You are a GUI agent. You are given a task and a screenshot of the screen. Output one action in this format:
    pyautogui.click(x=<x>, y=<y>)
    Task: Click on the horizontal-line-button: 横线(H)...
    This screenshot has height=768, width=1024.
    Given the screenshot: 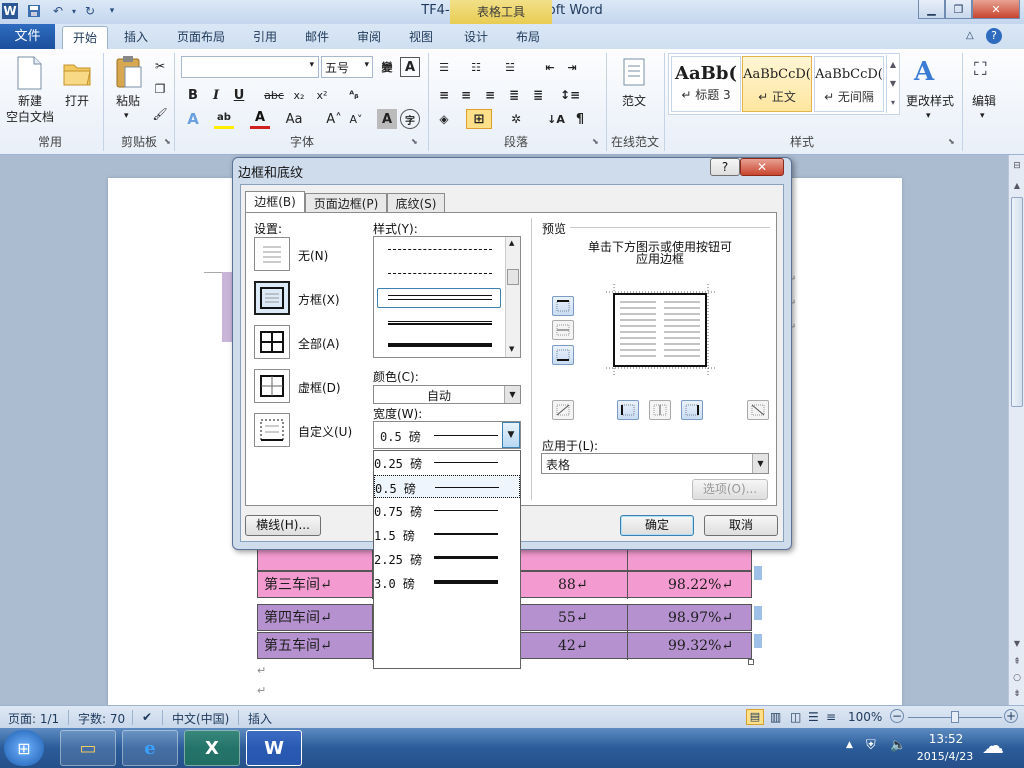 What is the action you would take?
    pyautogui.click(x=283, y=525)
    